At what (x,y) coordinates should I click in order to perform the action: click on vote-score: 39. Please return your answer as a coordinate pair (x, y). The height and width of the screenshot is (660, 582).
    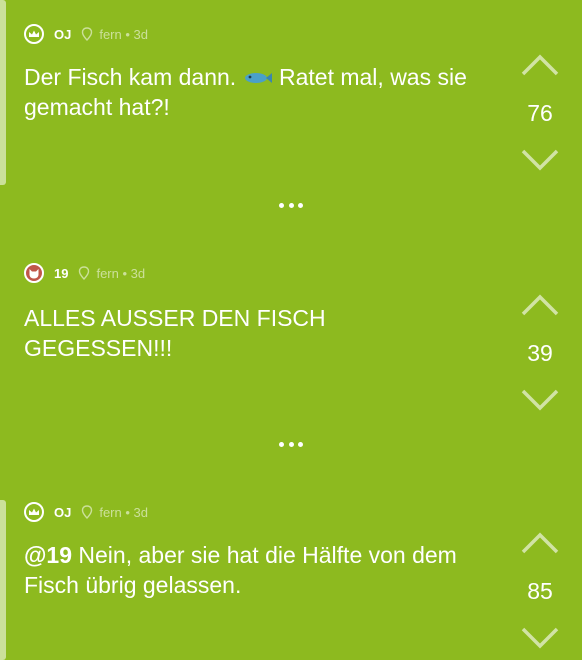
    Looking at the image, I should click on (540, 353).